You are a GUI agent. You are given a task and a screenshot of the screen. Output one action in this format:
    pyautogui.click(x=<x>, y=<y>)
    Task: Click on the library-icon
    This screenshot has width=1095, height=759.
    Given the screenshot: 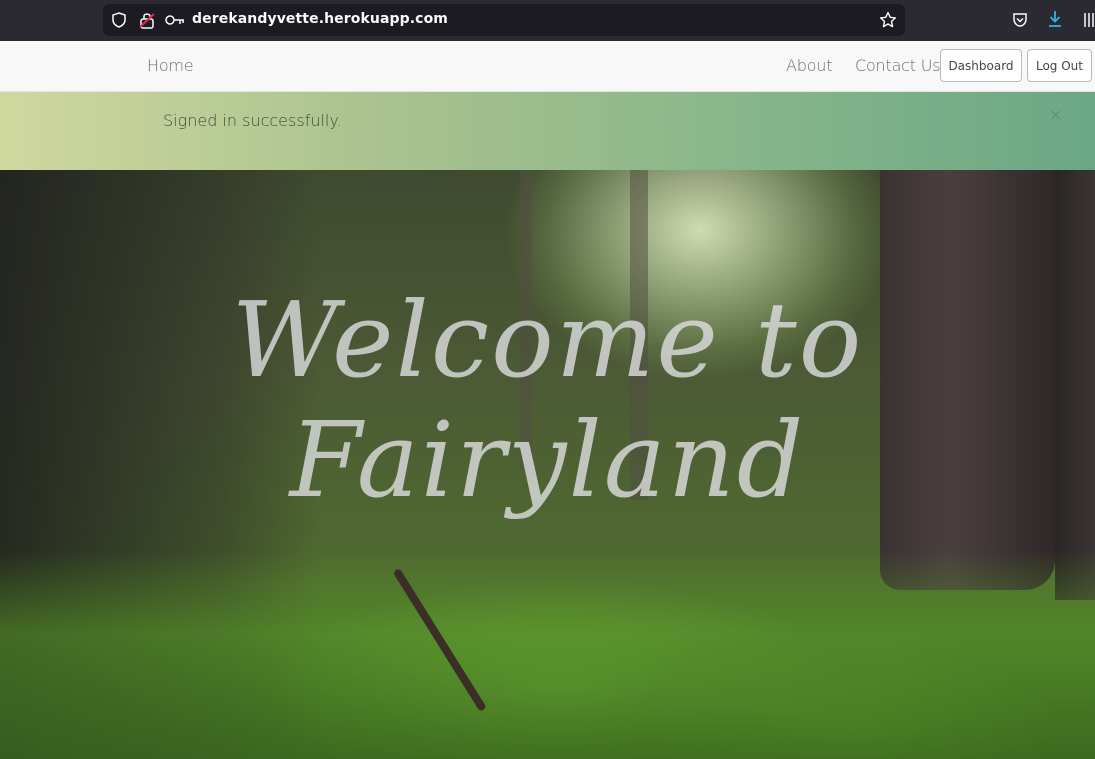 What is the action you would take?
    pyautogui.click(x=1089, y=19)
    